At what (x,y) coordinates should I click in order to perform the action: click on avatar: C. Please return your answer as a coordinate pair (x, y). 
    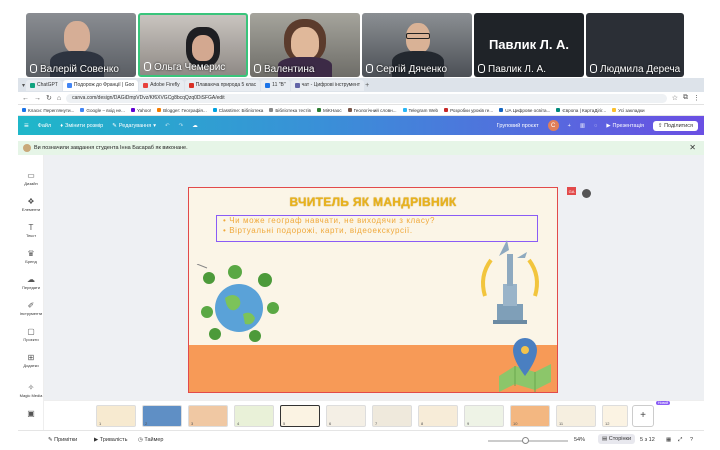
    Looking at the image, I should click on (553, 125).